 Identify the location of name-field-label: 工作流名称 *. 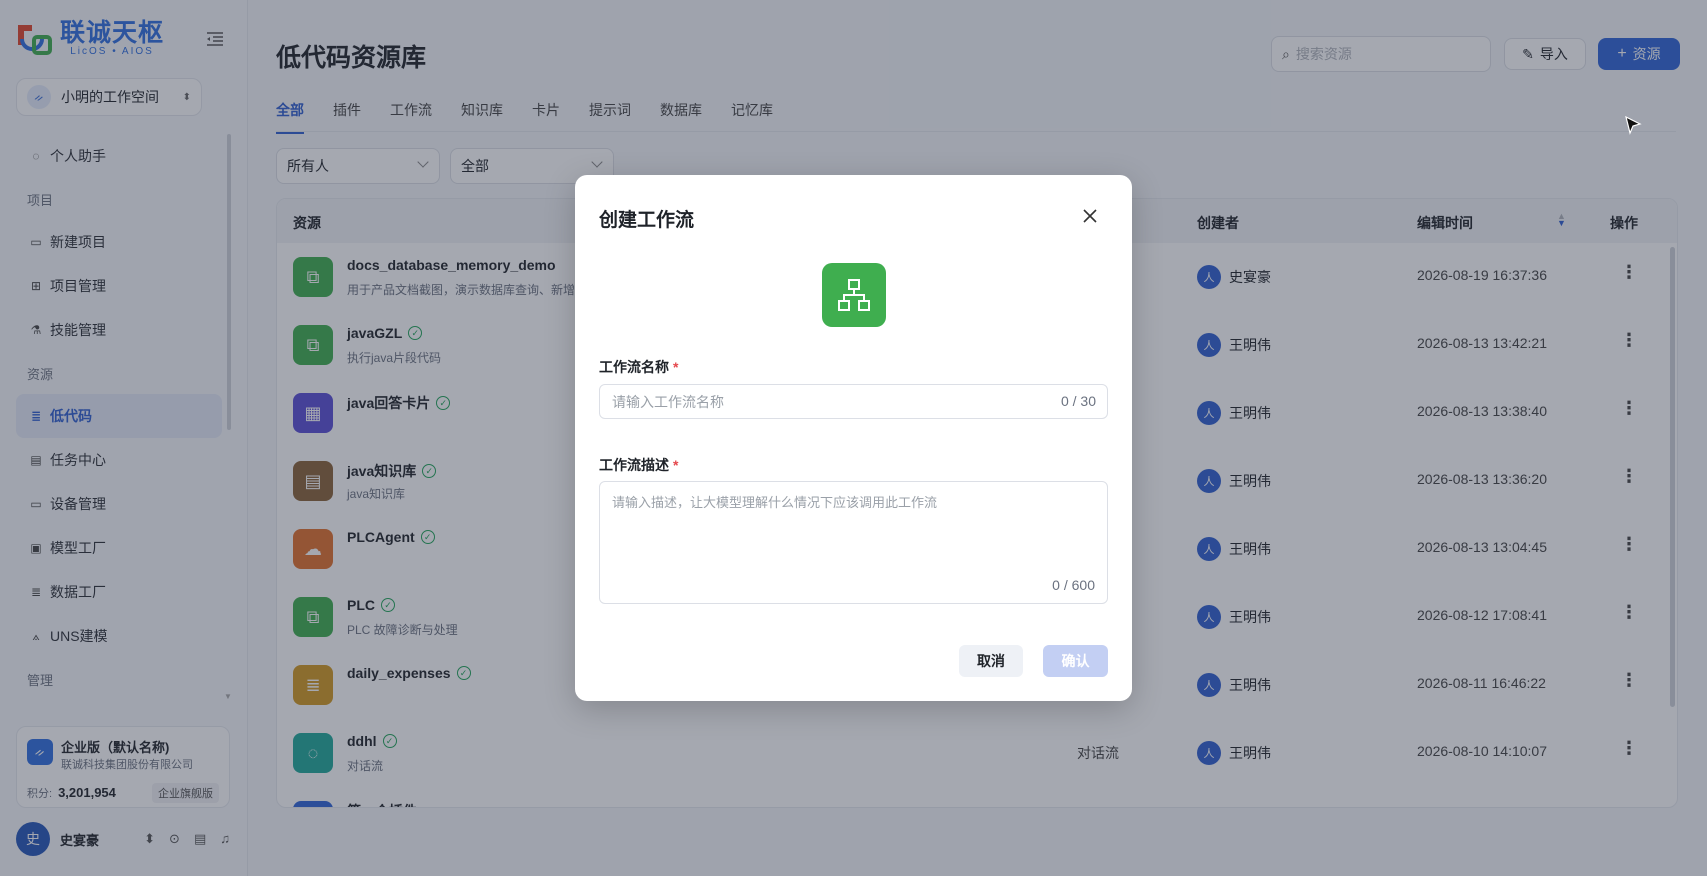
(638, 367).